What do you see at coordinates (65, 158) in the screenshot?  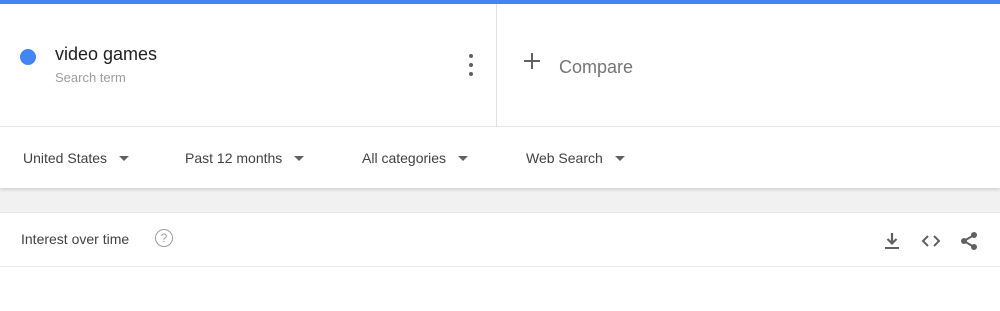 I see `filter-region-label: United States` at bounding box center [65, 158].